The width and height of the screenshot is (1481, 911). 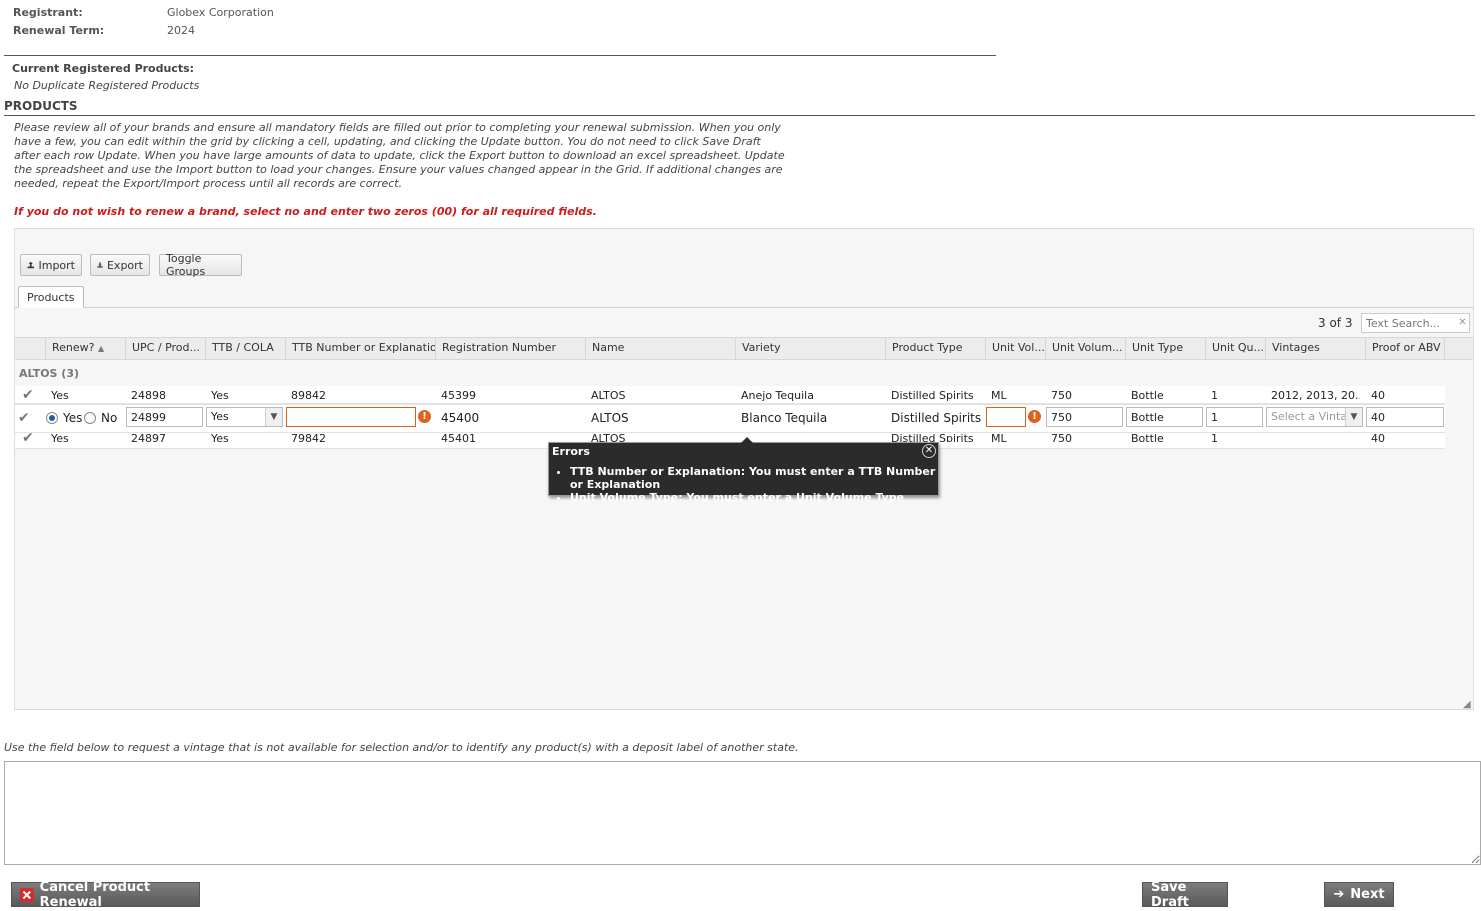 What do you see at coordinates (742, 813) in the screenshot?
I see `vintage-request-textarea` at bounding box center [742, 813].